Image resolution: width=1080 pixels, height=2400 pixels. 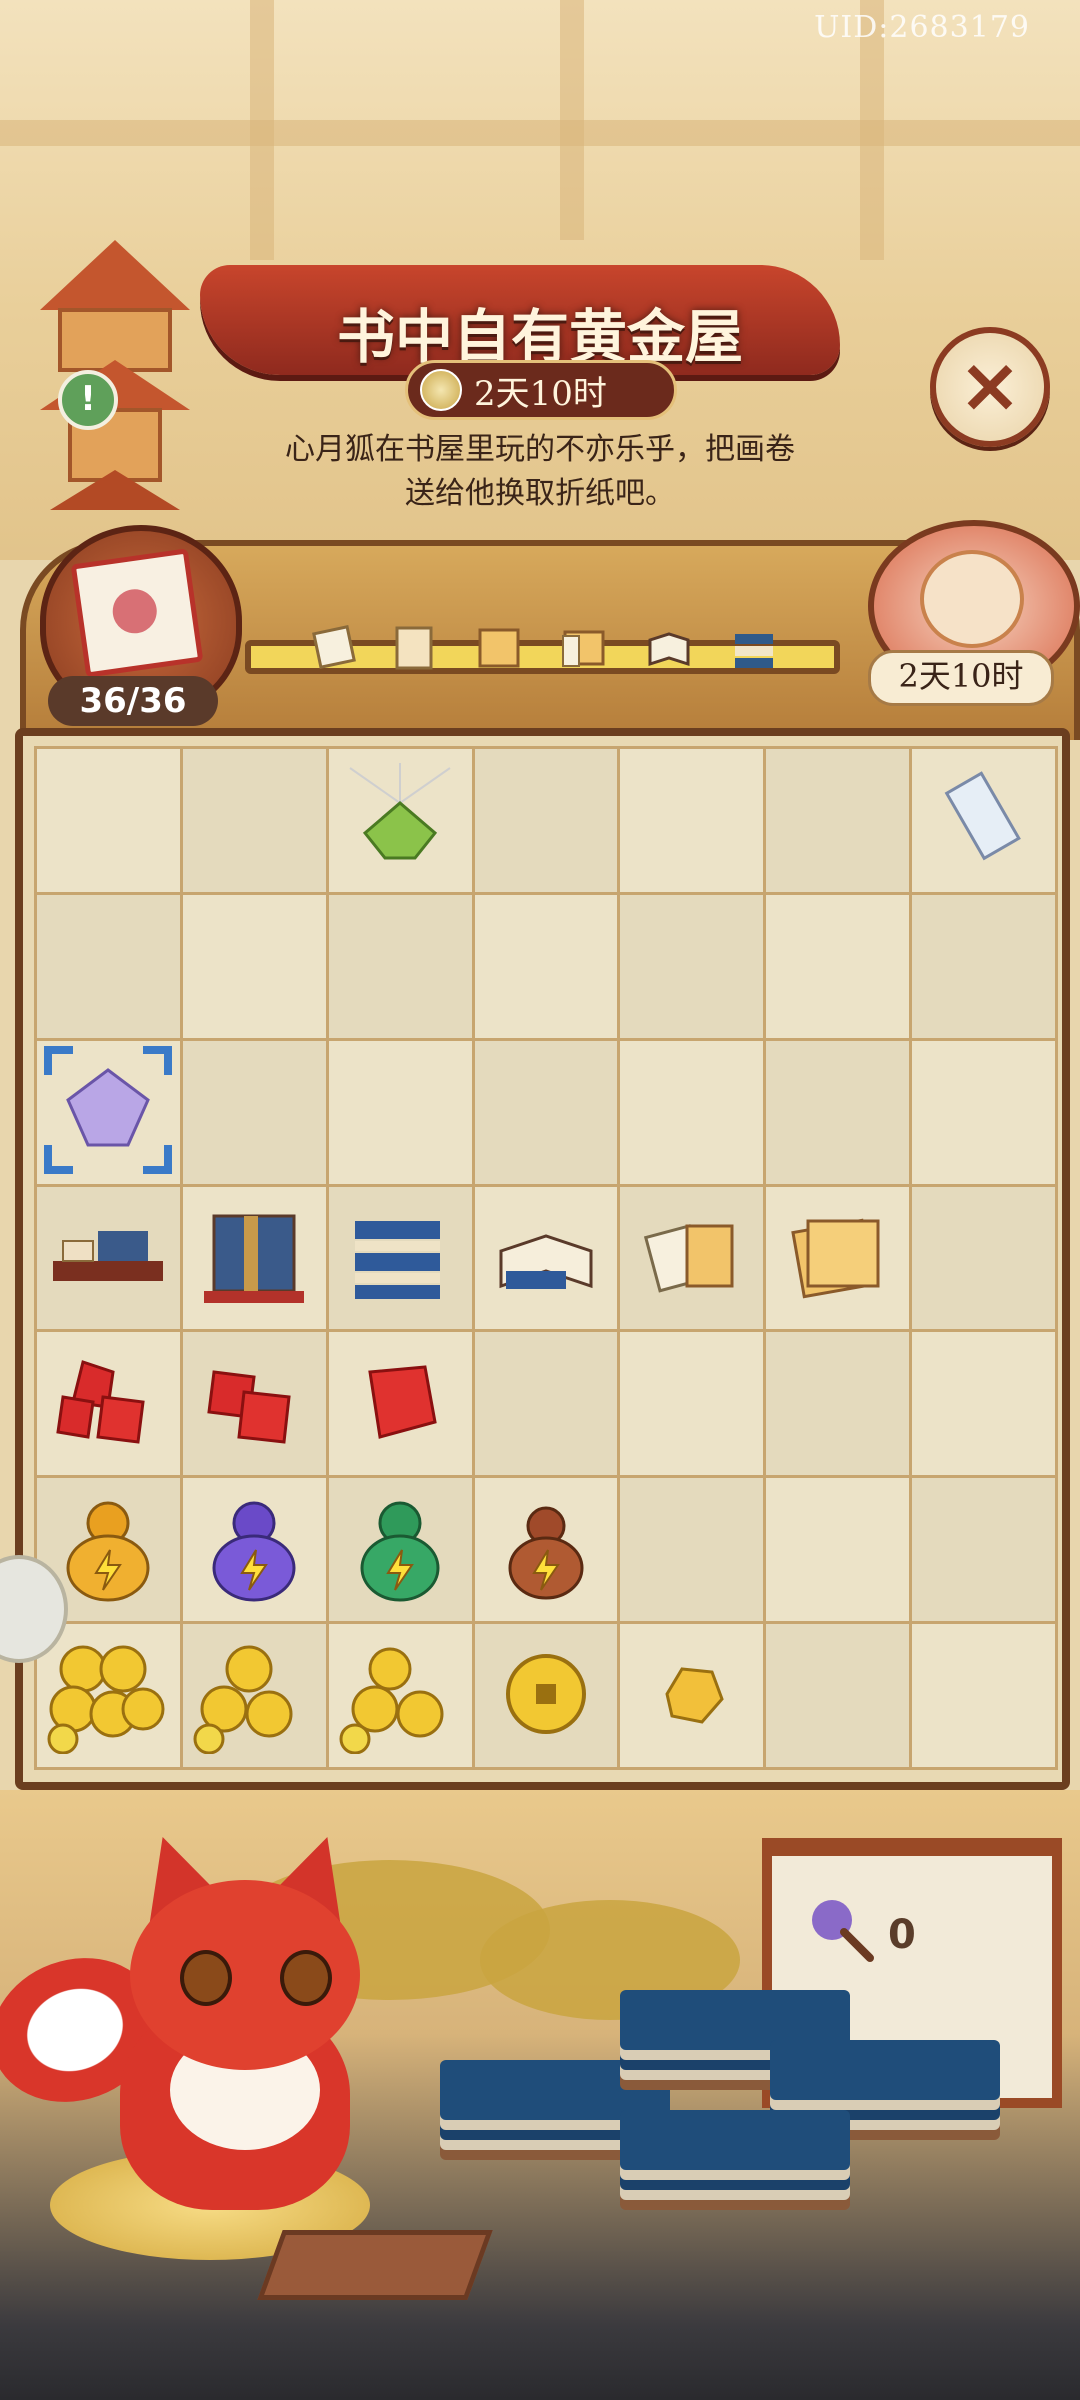 I want to click on energy-gourd-brown-icon, so click(x=546, y=1550).